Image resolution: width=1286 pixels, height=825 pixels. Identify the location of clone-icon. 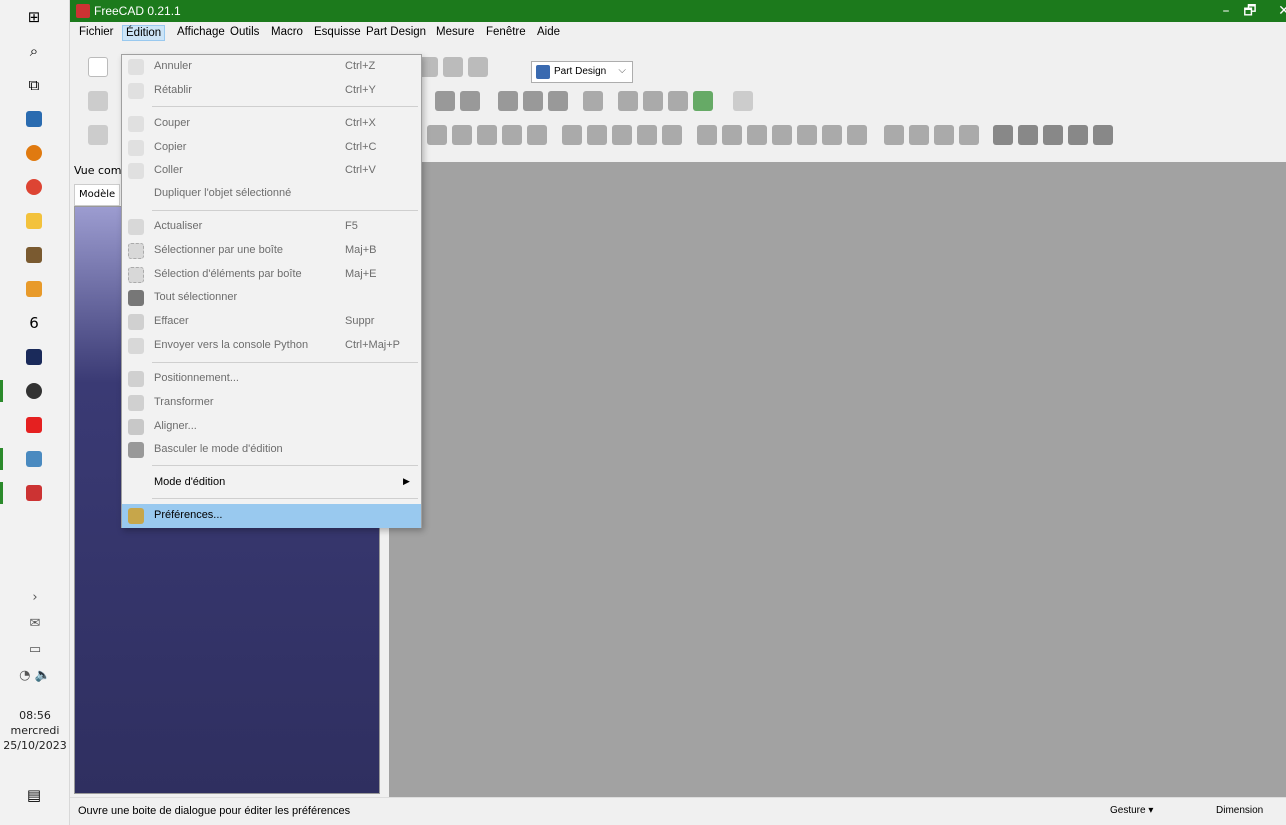
(1078, 135).